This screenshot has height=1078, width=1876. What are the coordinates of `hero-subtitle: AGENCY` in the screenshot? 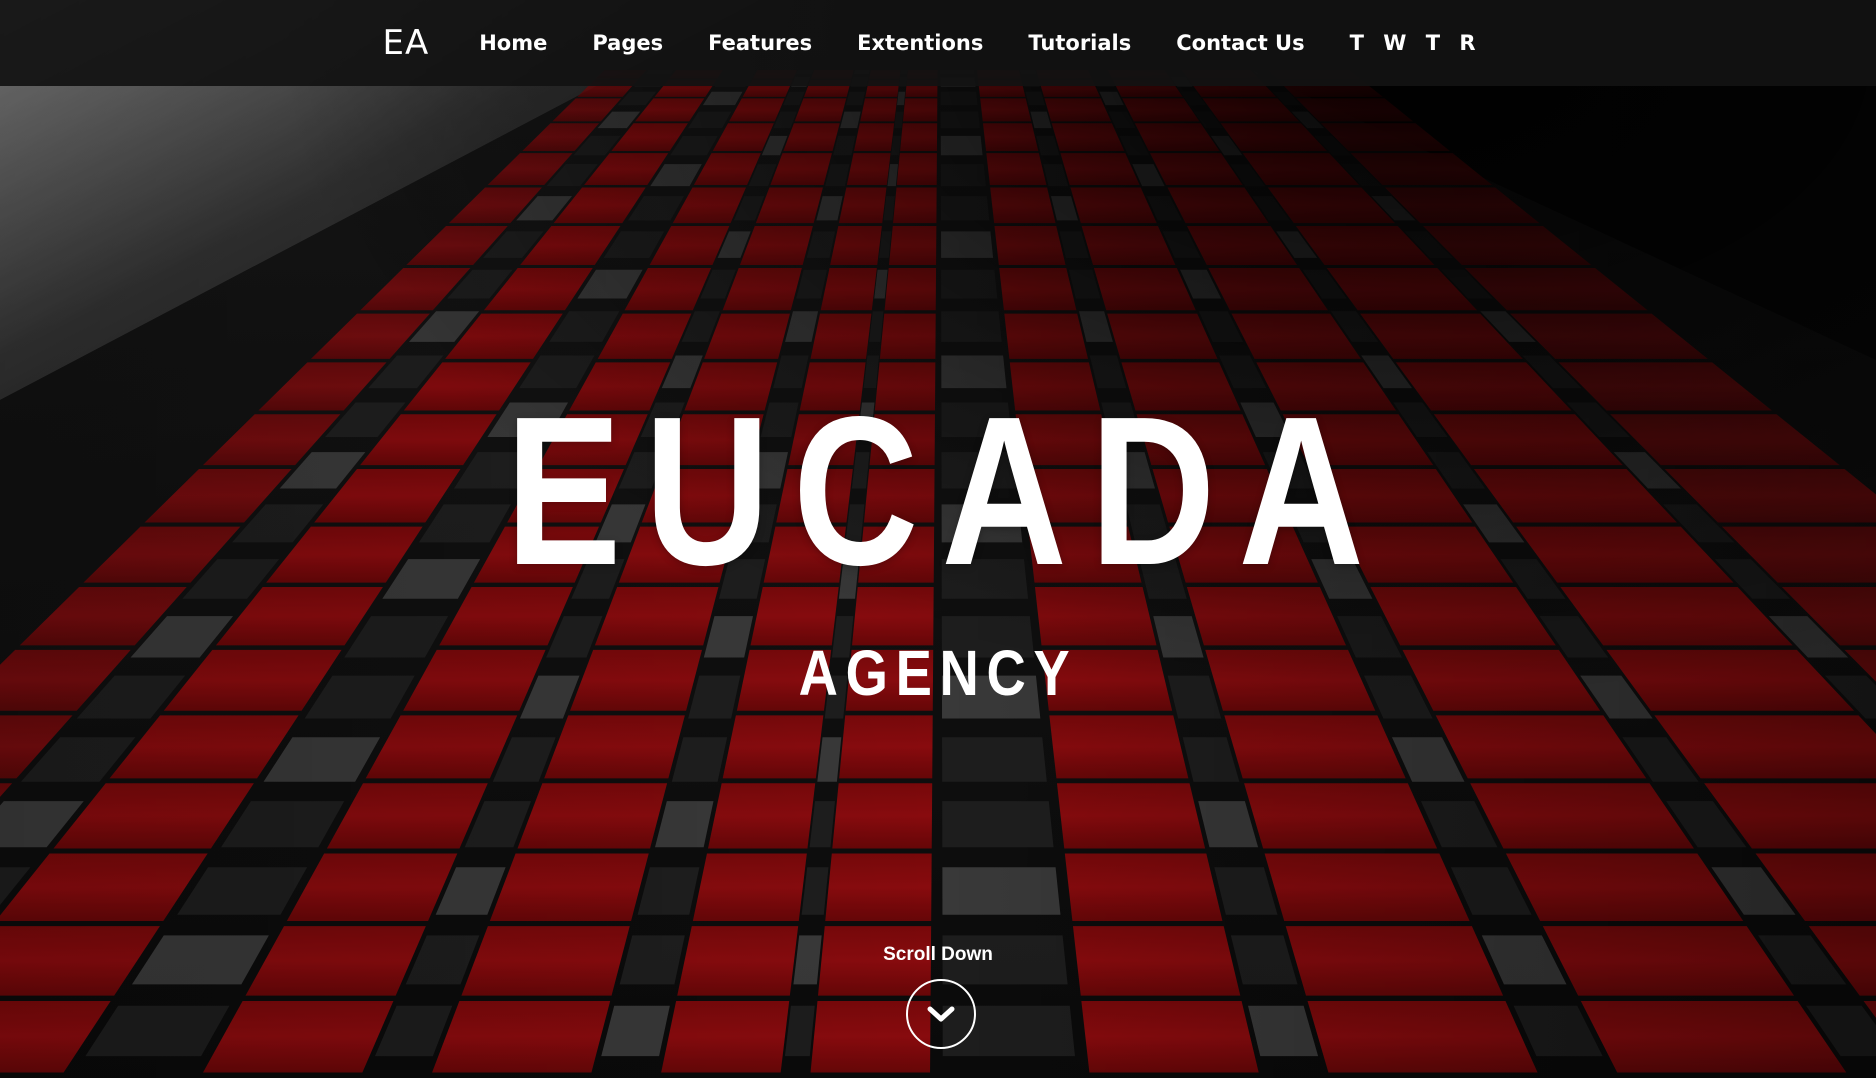 It's located at (938, 673).